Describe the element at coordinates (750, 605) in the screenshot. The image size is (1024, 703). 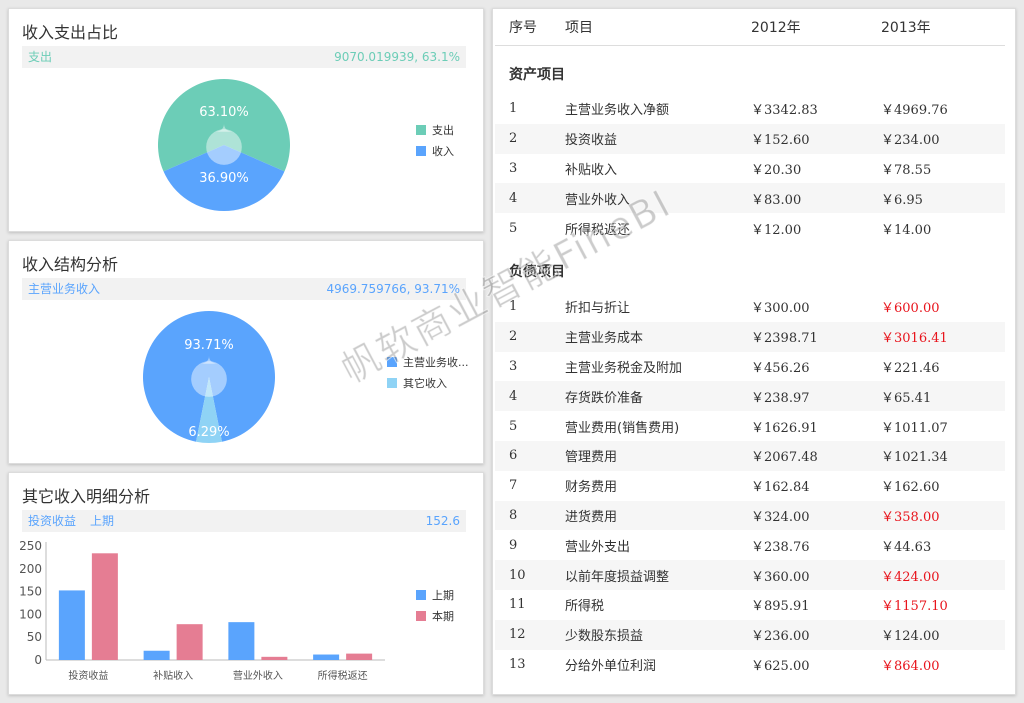
I see `table-row: 11 所得税 ￥895.91 ￥1157.10` at that location.